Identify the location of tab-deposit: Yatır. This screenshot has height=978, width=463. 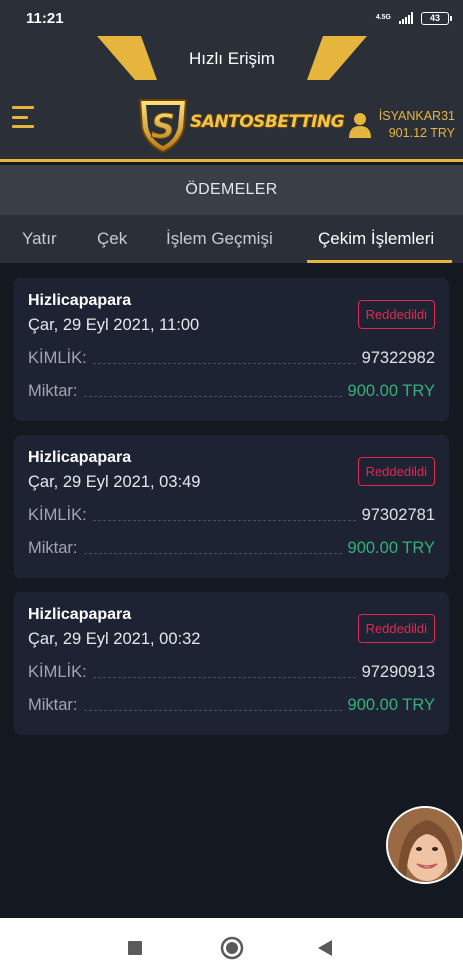
(39, 239).